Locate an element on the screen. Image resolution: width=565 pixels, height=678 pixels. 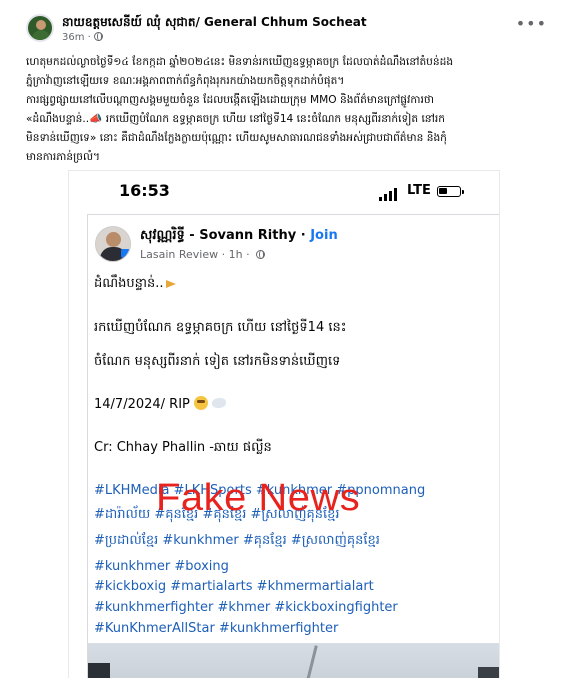
dove-icon is located at coordinates (219, 403).